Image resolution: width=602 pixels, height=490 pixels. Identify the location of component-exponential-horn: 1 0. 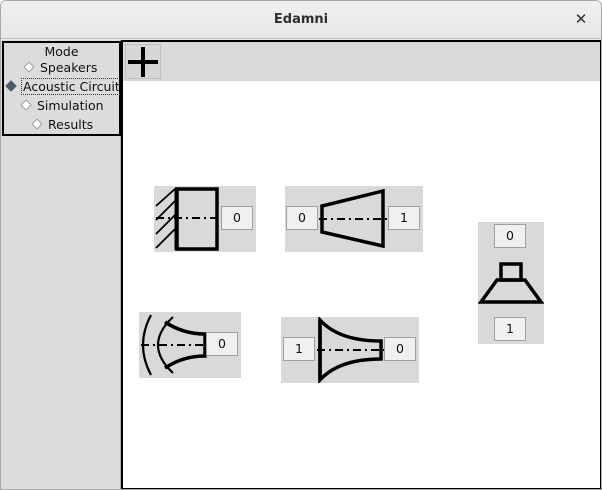
(350, 350).